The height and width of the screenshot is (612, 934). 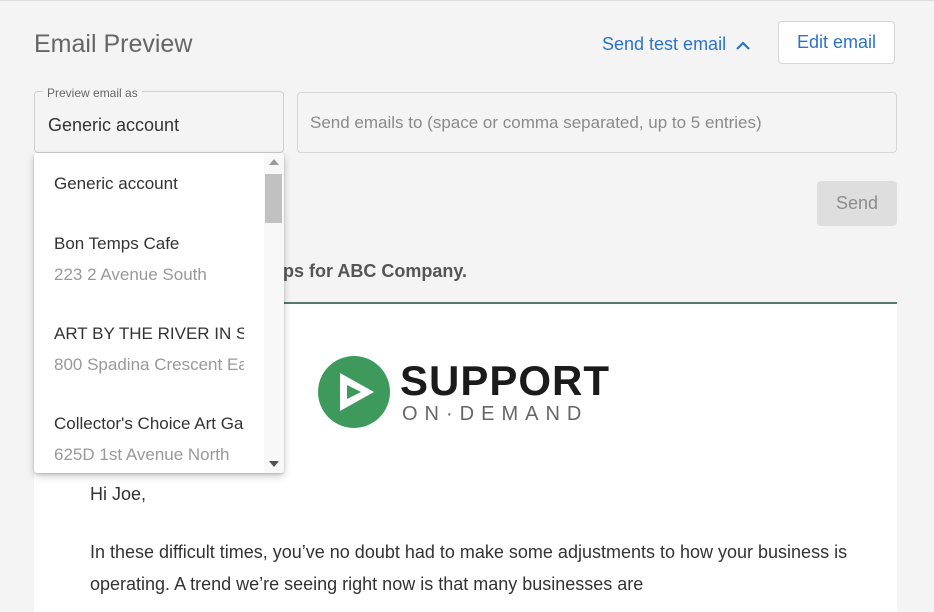 What do you see at coordinates (273, 198) in the screenshot?
I see `scroll-thumb` at bounding box center [273, 198].